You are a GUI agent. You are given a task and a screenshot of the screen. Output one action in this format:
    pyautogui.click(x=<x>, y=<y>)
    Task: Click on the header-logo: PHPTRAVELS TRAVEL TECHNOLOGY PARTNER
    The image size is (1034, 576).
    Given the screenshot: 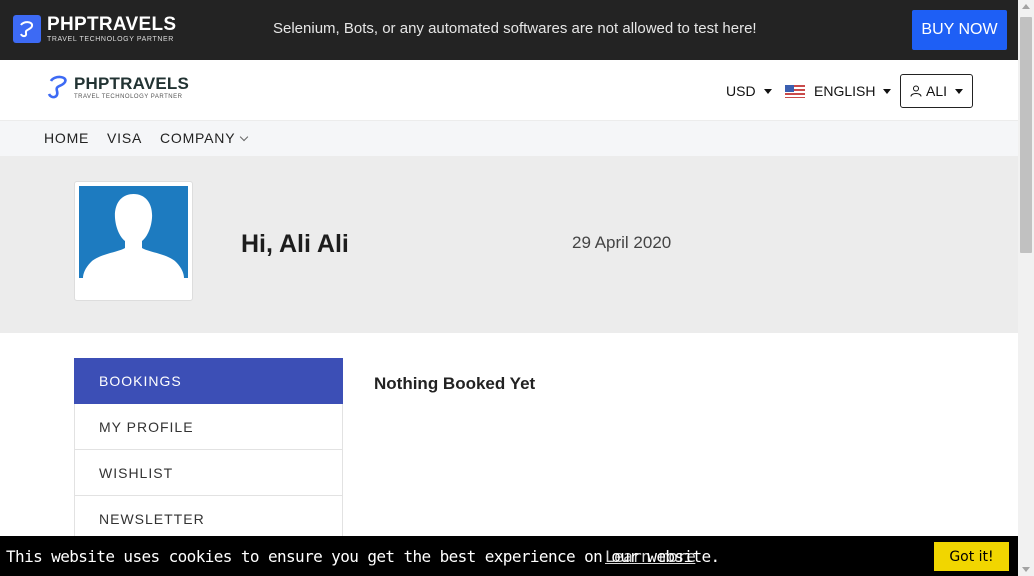 What is the action you would take?
    pyautogui.click(x=117, y=87)
    